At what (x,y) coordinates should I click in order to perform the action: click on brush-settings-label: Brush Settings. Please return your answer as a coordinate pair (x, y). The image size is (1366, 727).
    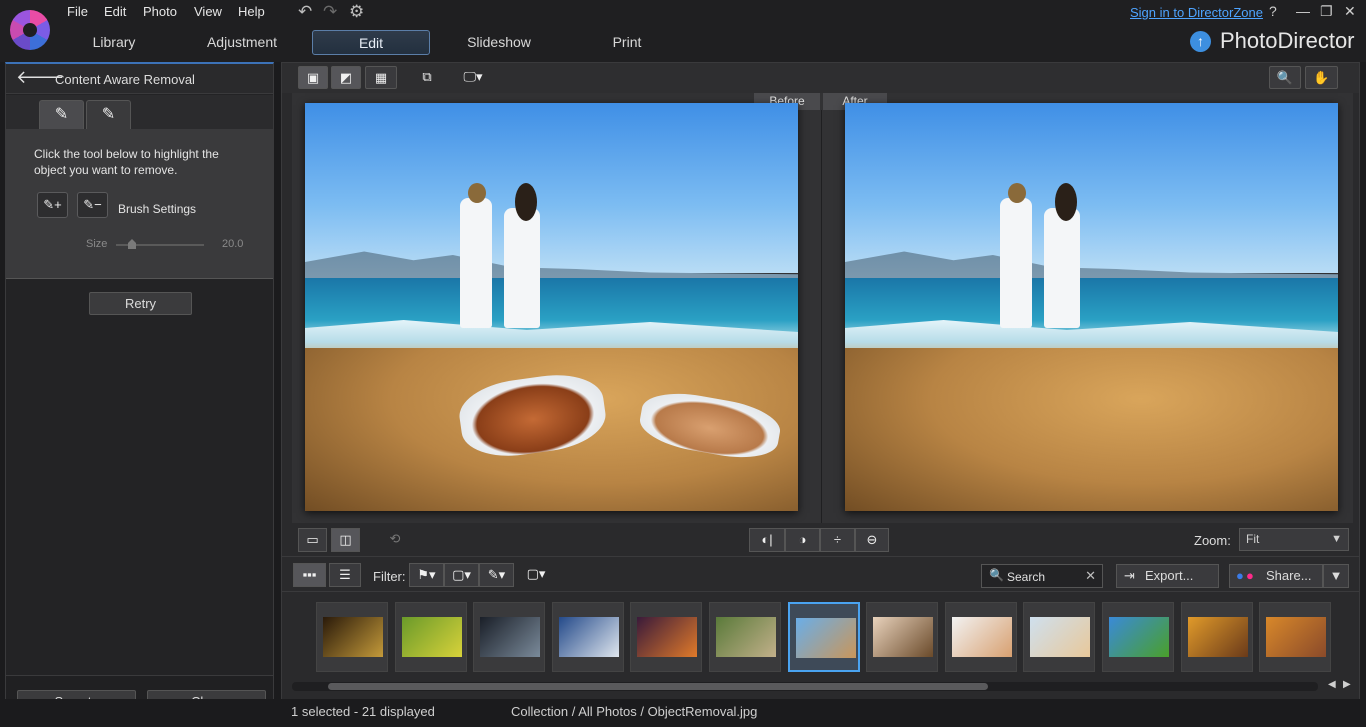
    Looking at the image, I should click on (157, 209).